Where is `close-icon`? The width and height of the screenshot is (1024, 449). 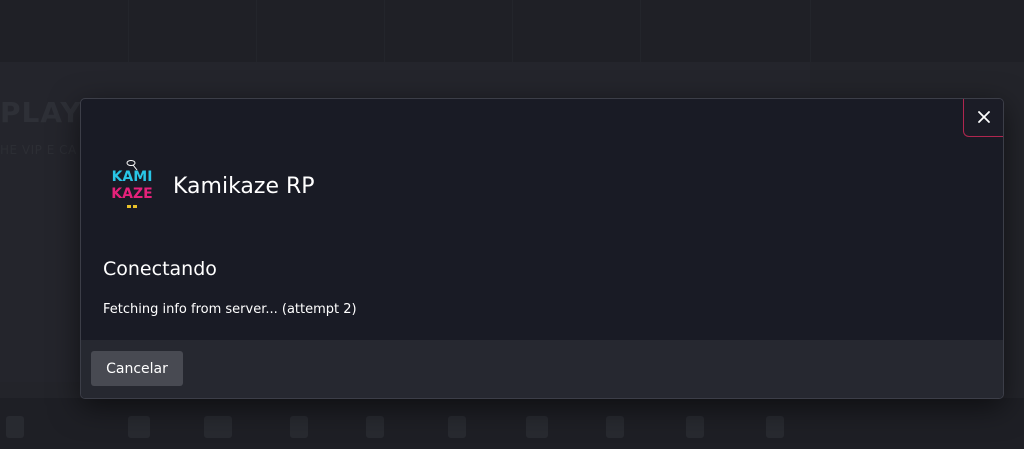 close-icon is located at coordinates (984, 117).